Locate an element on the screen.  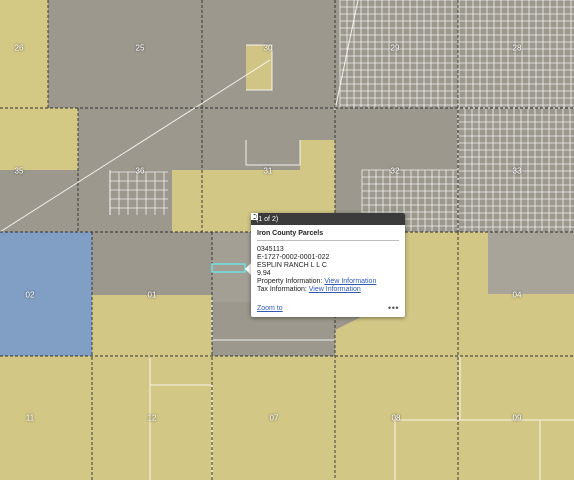
close-icon is located at coordinates (325, 218).